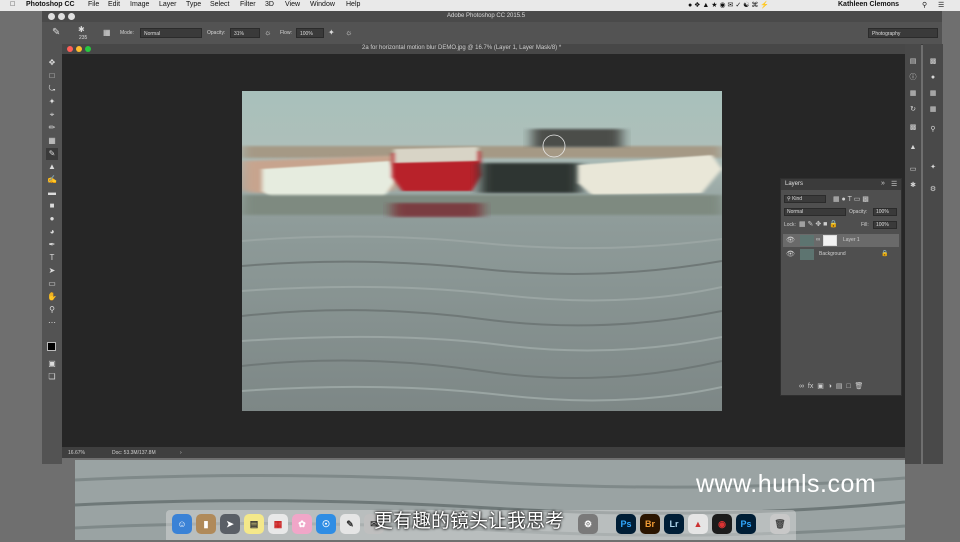 The image size is (960, 542). What do you see at coordinates (52, 167) in the screenshot?
I see `clone-stamp-tool-icon: ▲` at bounding box center [52, 167].